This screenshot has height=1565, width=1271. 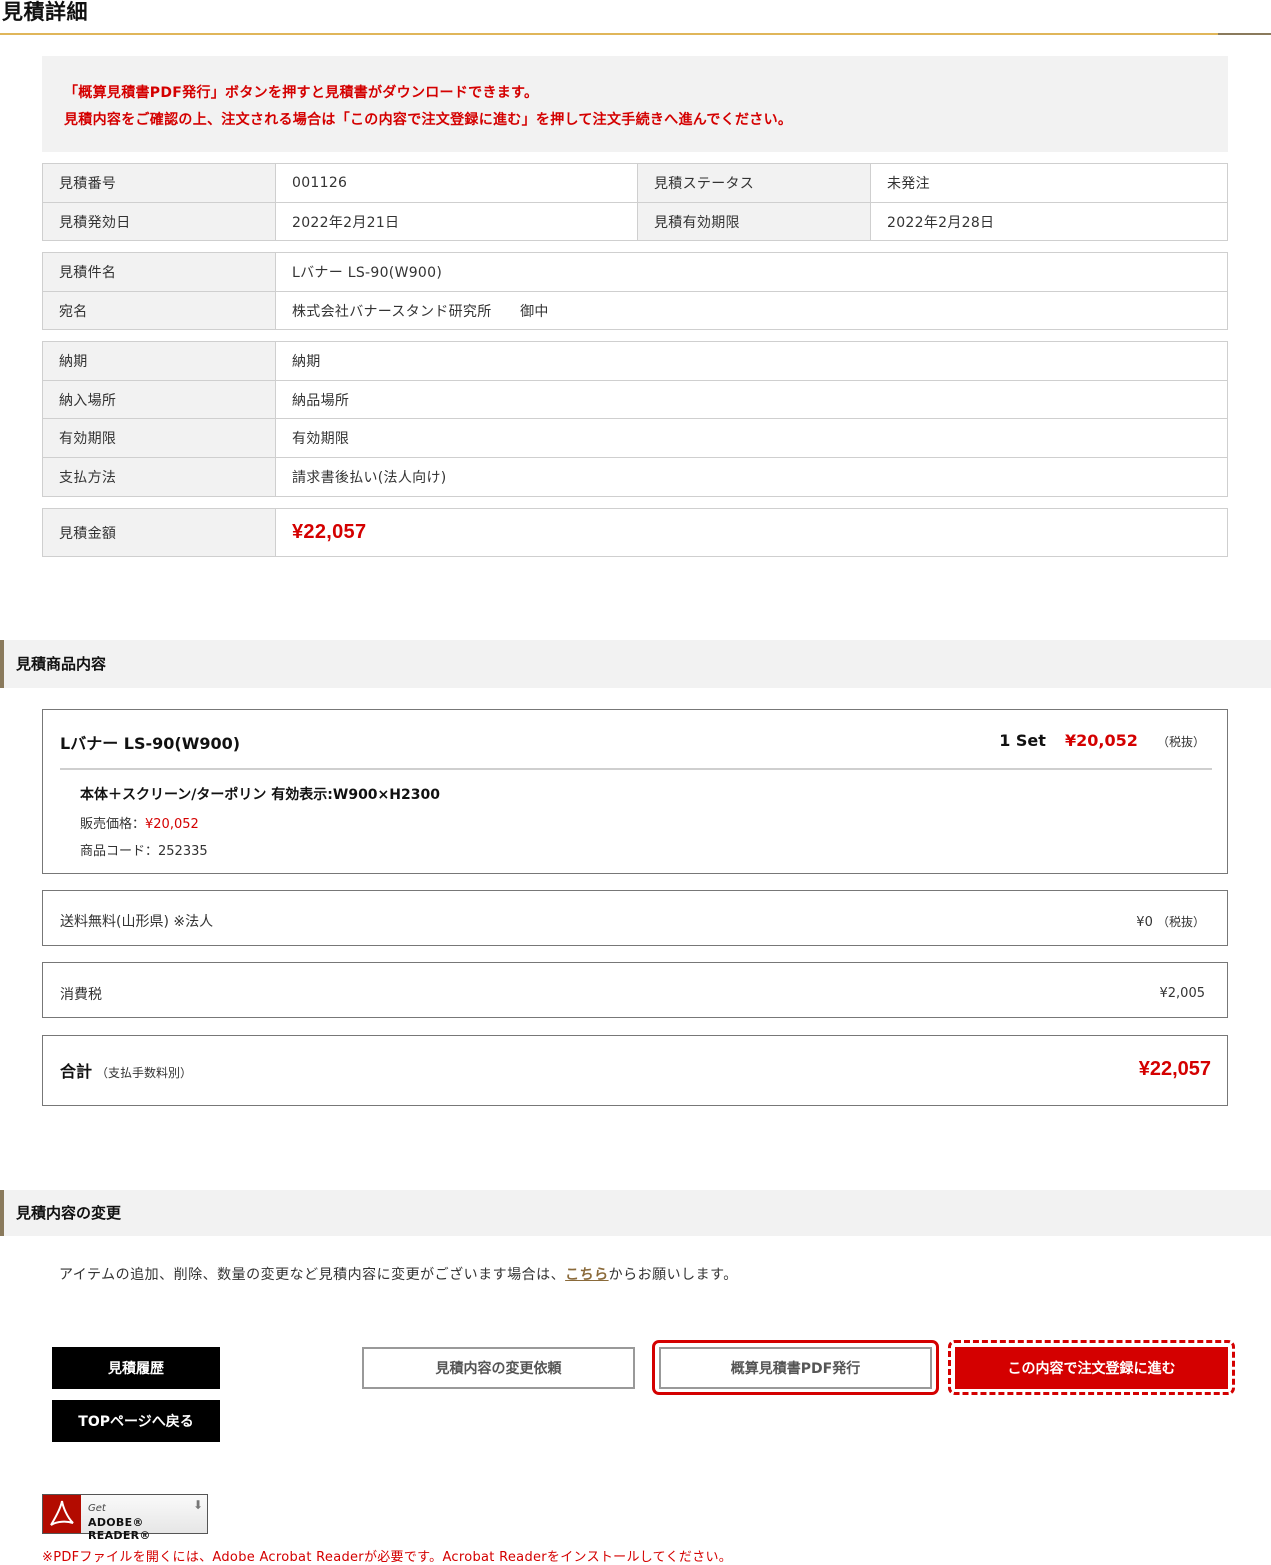 I want to click on section-header-change: 見積内容の変更, so click(x=635, y=1213).